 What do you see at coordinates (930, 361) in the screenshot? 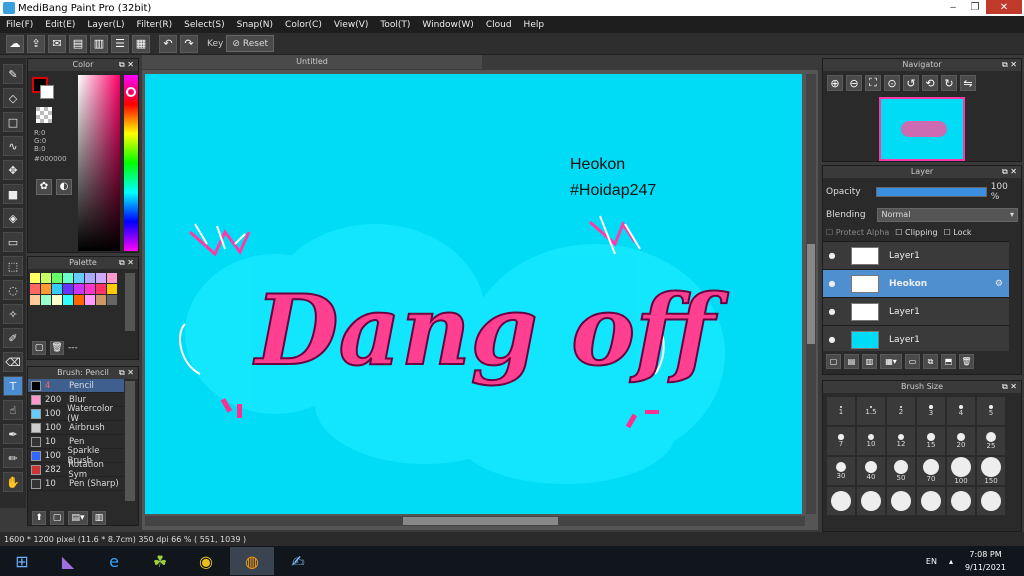
I see `duplicate-layer-icon: ⧉` at bounding box center [930, 361].